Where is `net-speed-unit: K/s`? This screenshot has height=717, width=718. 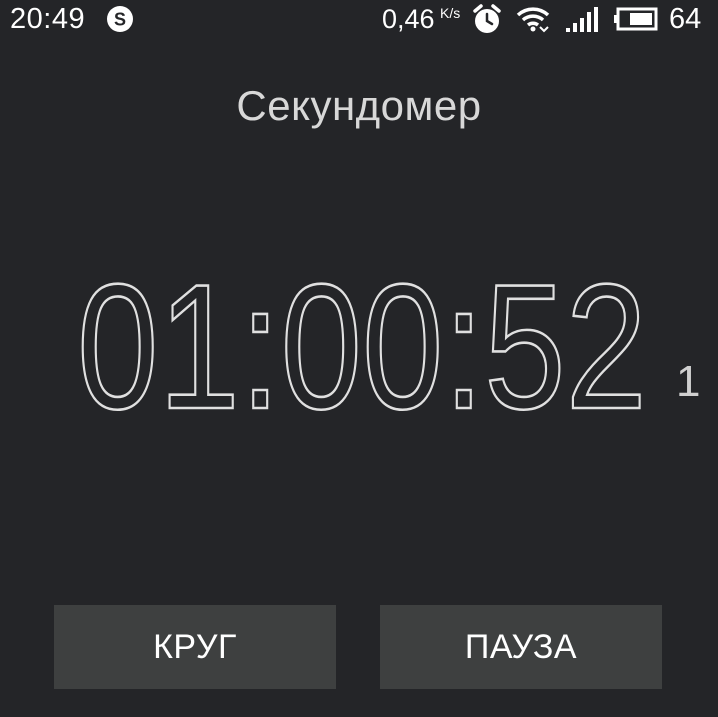
net-speed-unit: K/s is located at coordinates (450, 13).